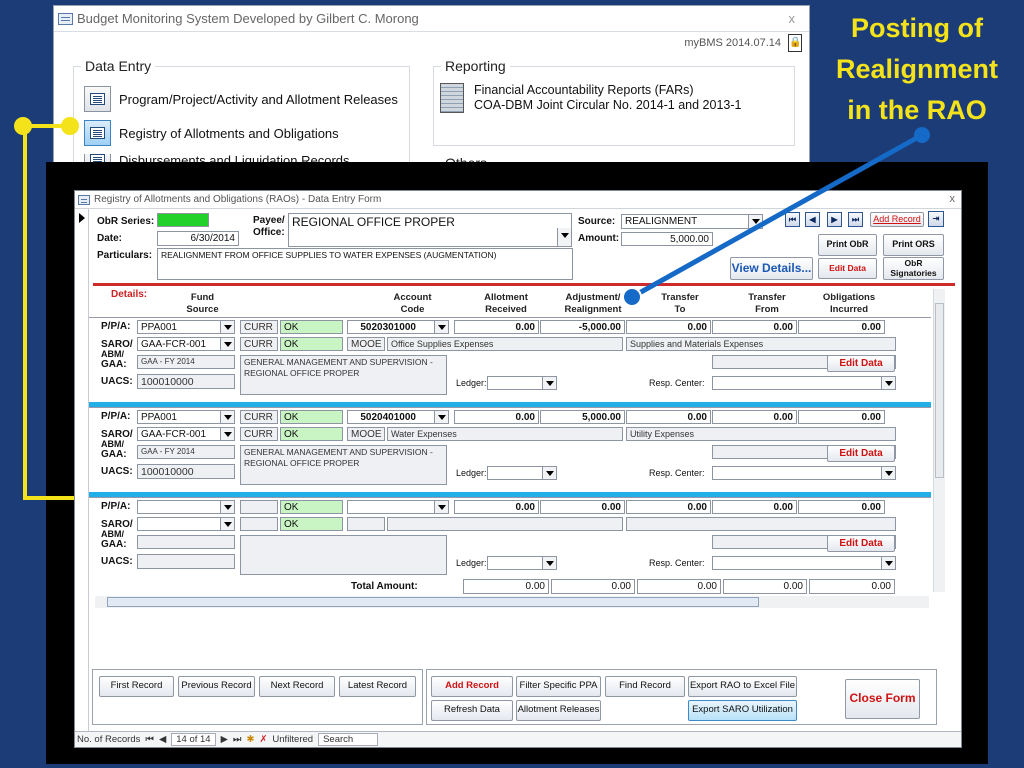  I want to click on blue-connector-line, so click(777, 216).